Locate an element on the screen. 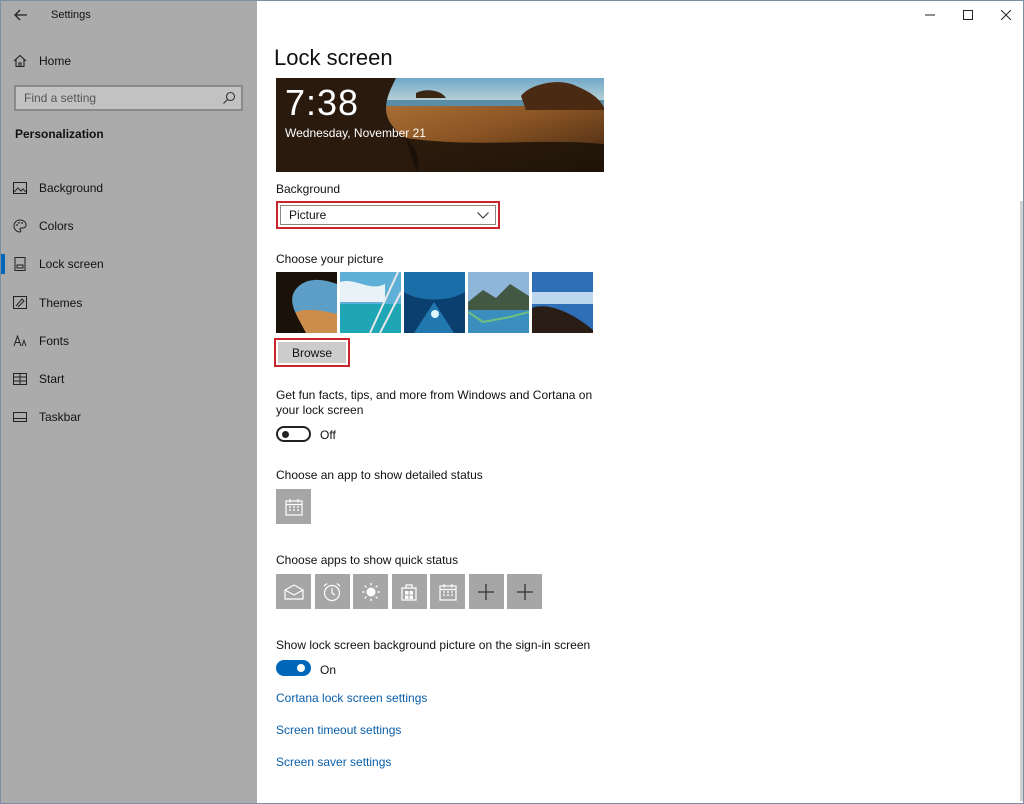 The height and width of the screenshot is (804, 1024). browse-button-label: Browse is located at coordinates (312, 352).